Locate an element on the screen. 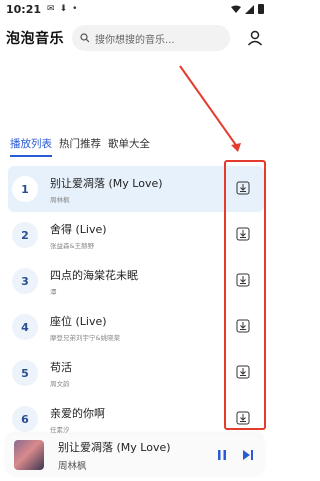 The width and height of the screenshot is (320, 481). song-rank: 5 is located at coordinates (25, 373).